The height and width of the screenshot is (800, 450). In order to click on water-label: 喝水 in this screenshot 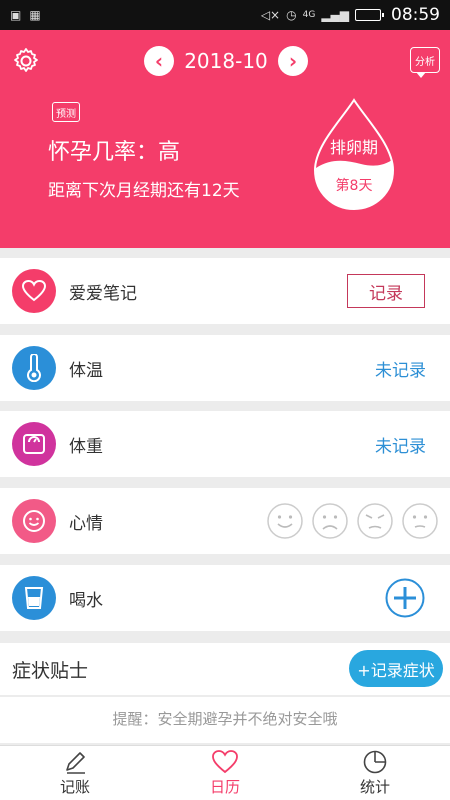, I will do `click(86, 600)`.